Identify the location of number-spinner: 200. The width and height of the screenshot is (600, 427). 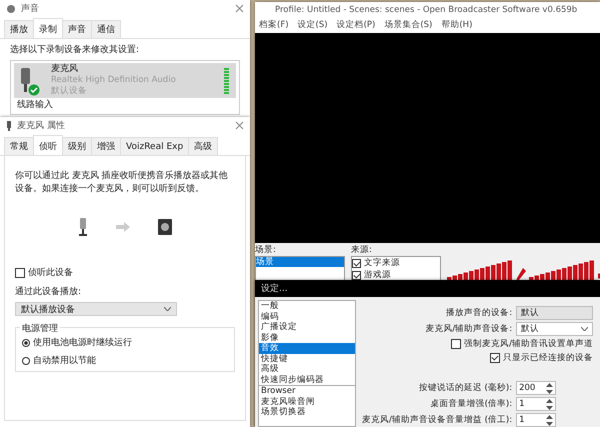
(536, 388).